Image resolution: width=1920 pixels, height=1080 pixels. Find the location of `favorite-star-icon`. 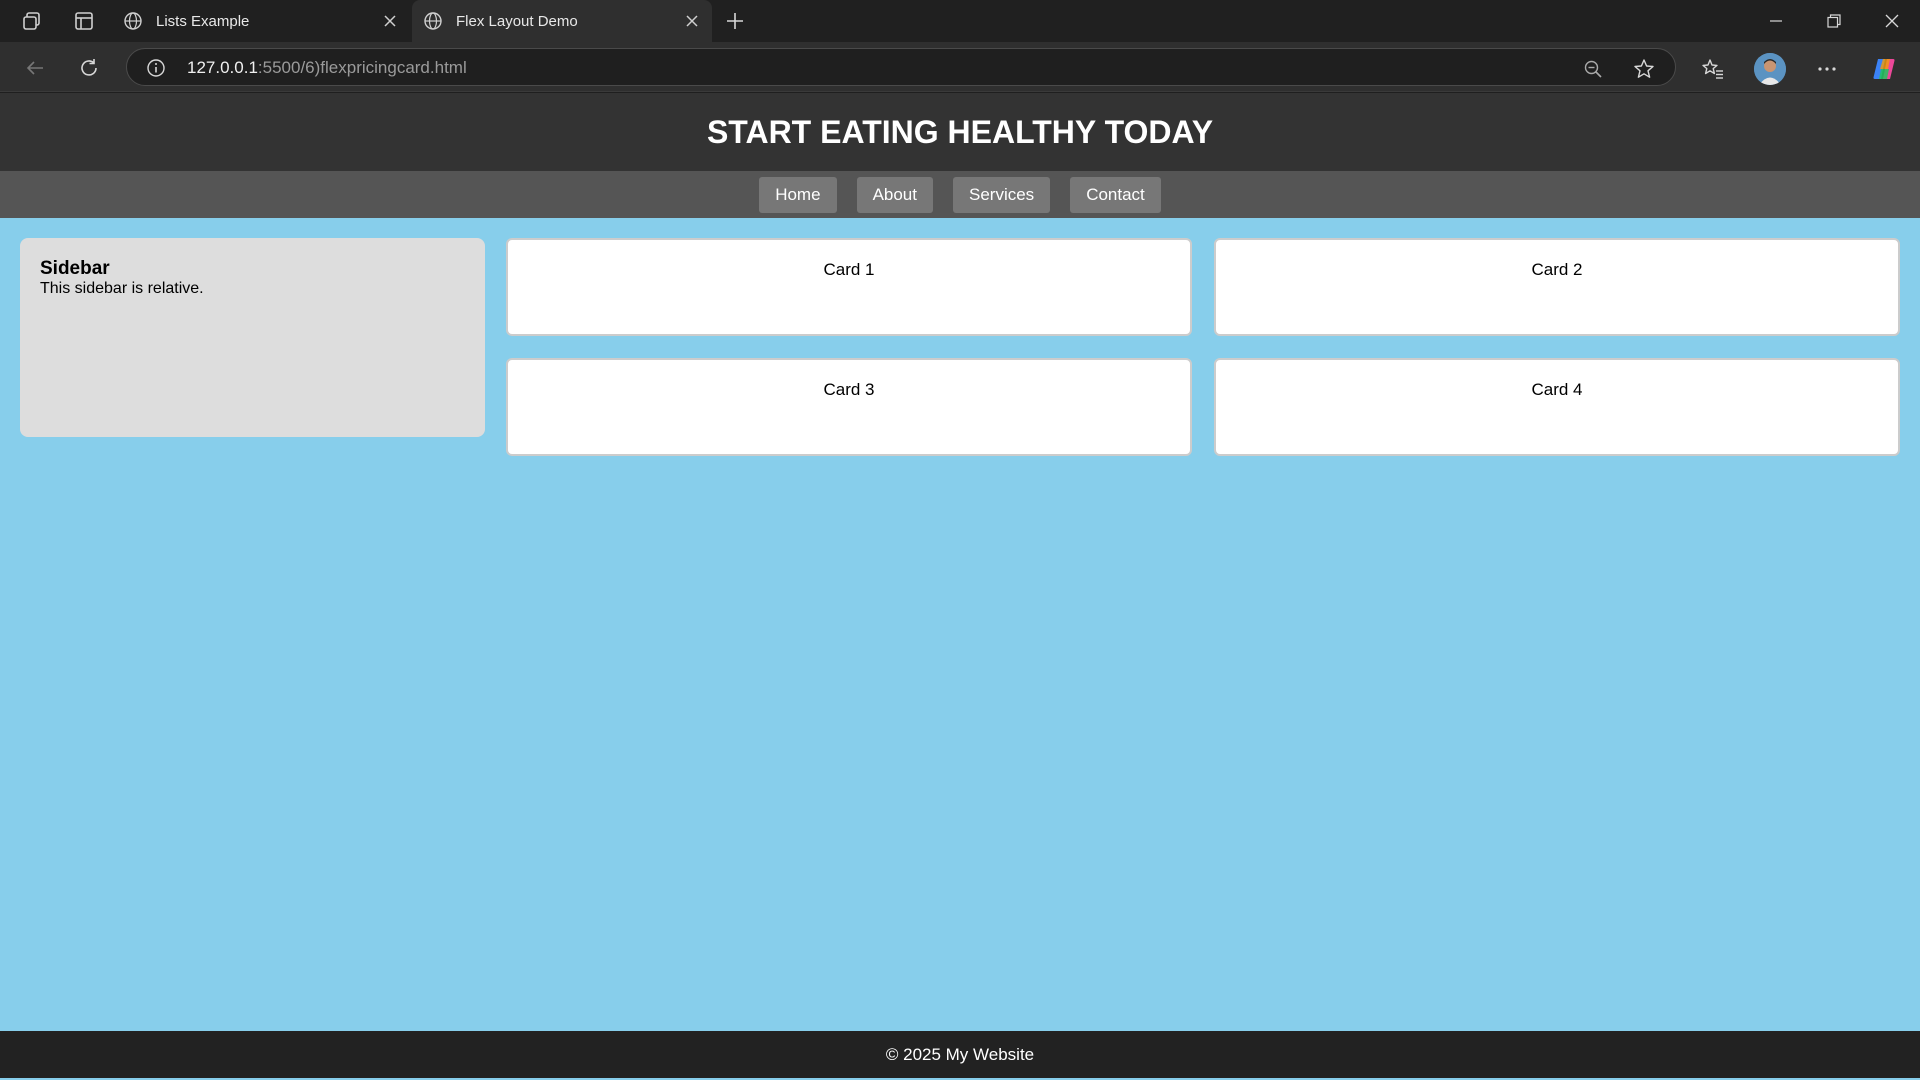

favorite-star-icon is located at coordinates (1644, 69).